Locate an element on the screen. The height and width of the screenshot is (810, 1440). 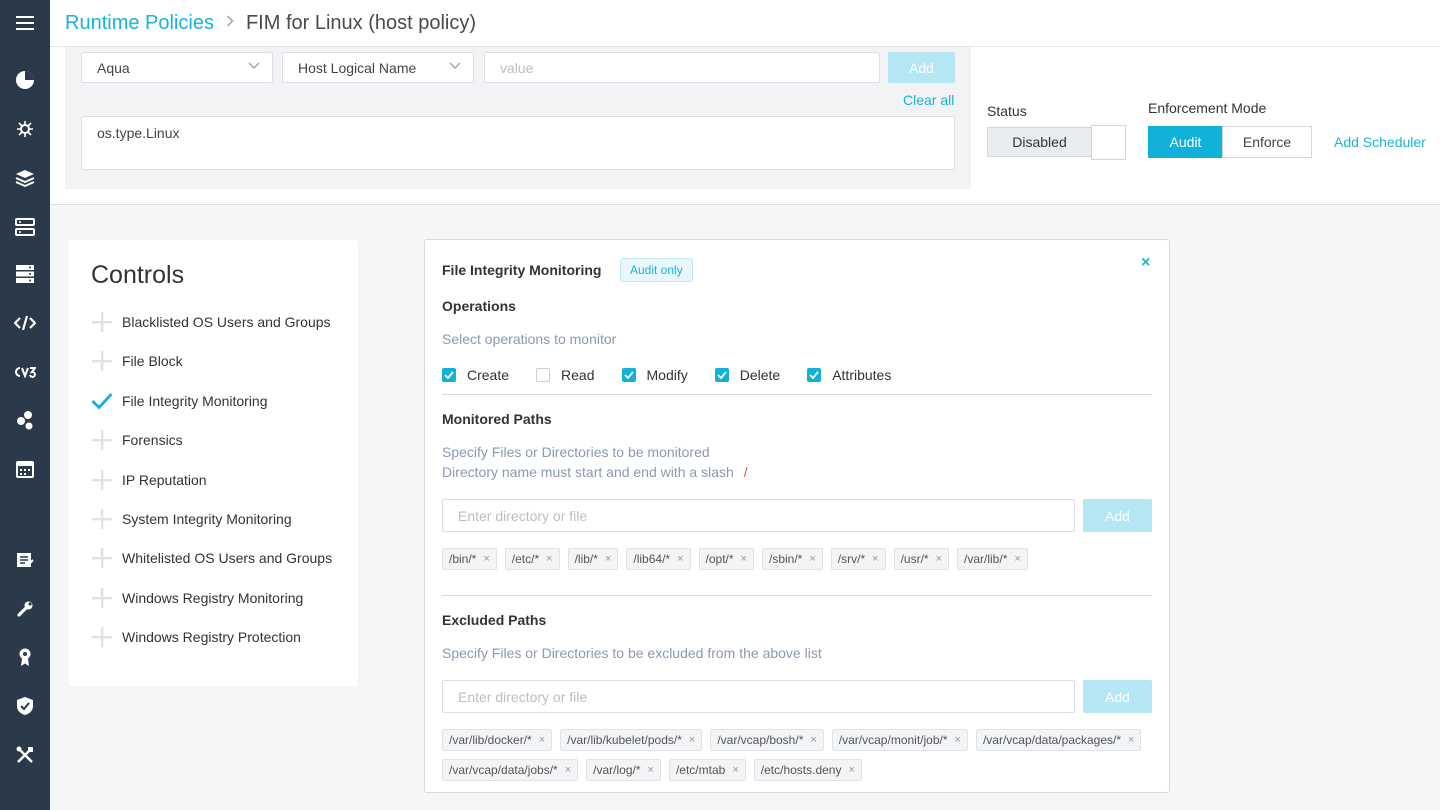
status-disabled-button: Disabled is located at coordinates (1039, 142).